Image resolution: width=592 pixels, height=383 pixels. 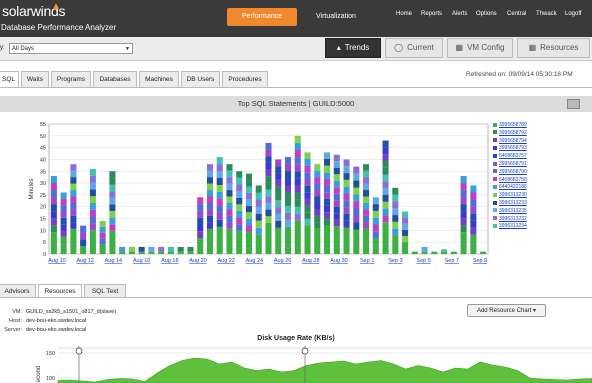 What do you see at coordinates (60, 291) in the screenshot?
I see `tab-resources: Resources` at bounding box center [60, 291].